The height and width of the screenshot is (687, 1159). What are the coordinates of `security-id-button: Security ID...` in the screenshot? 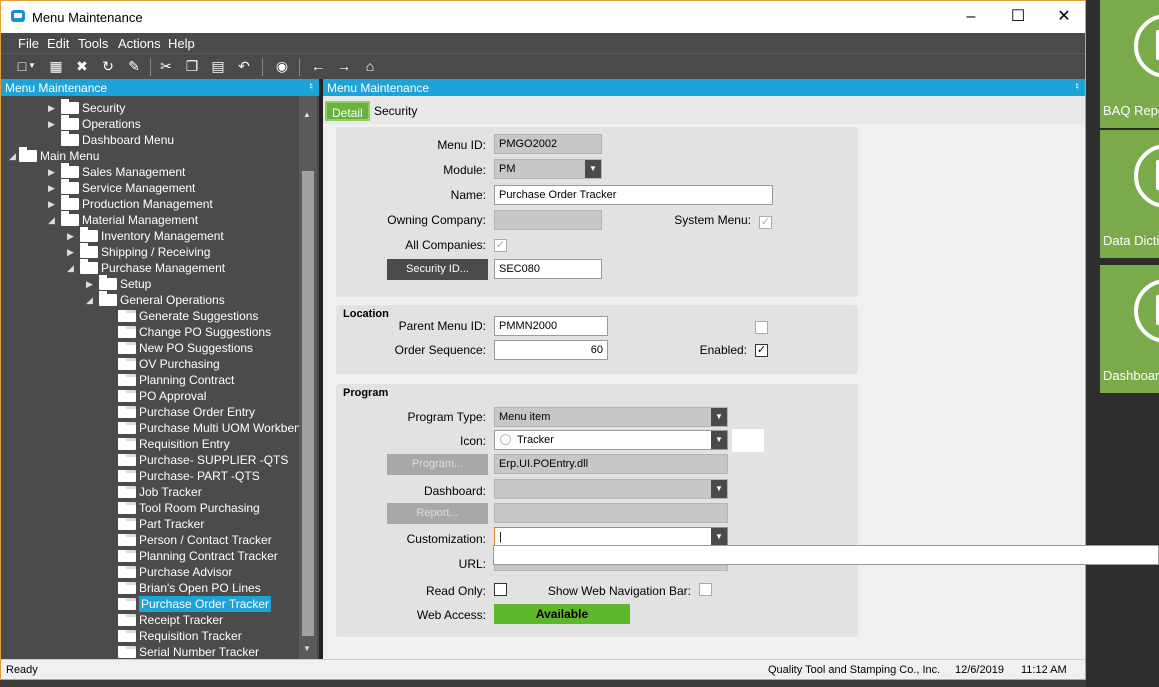 It's located at (437, 269).